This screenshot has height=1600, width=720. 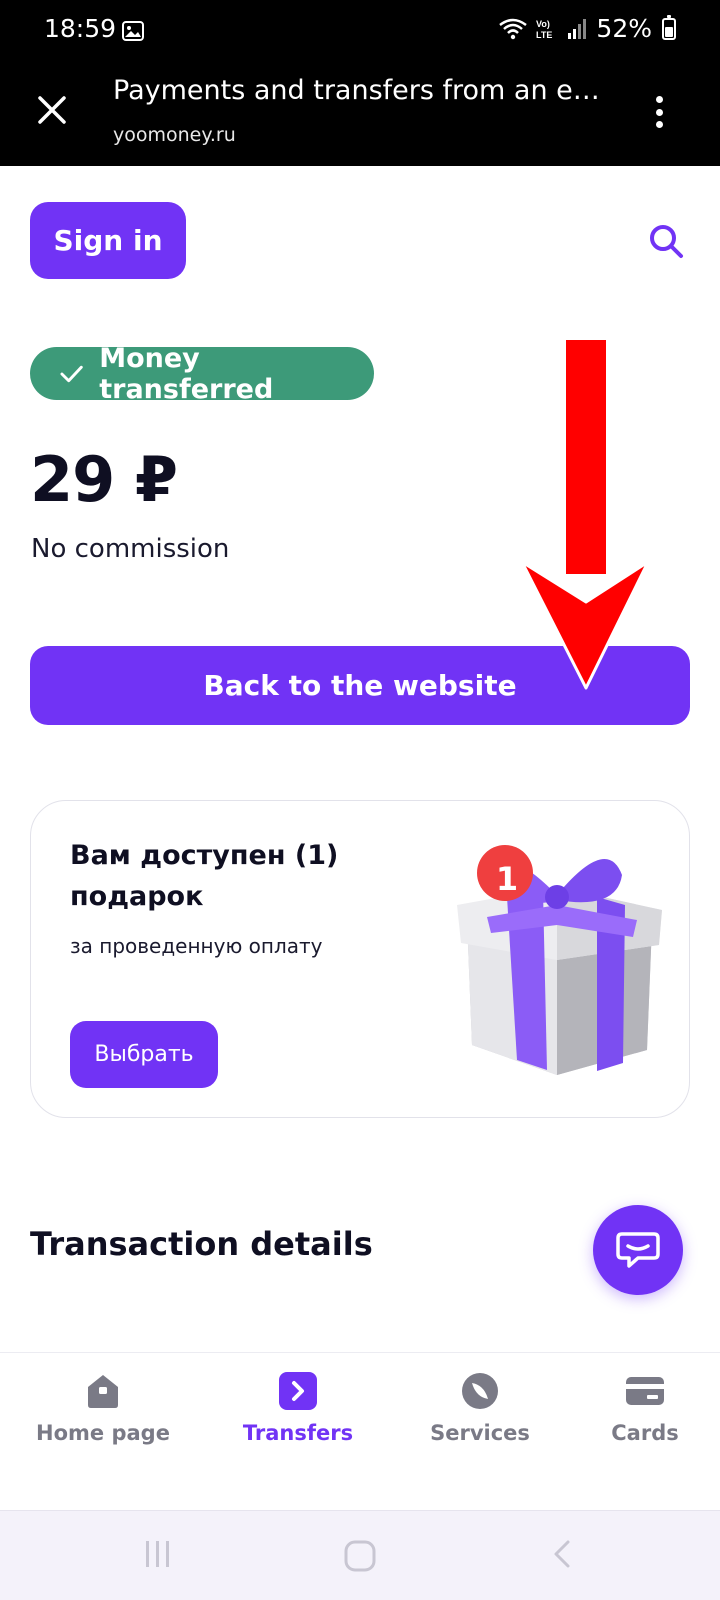 I want to click on nav-transfers: Transfers, so click(x=298, y=1408).